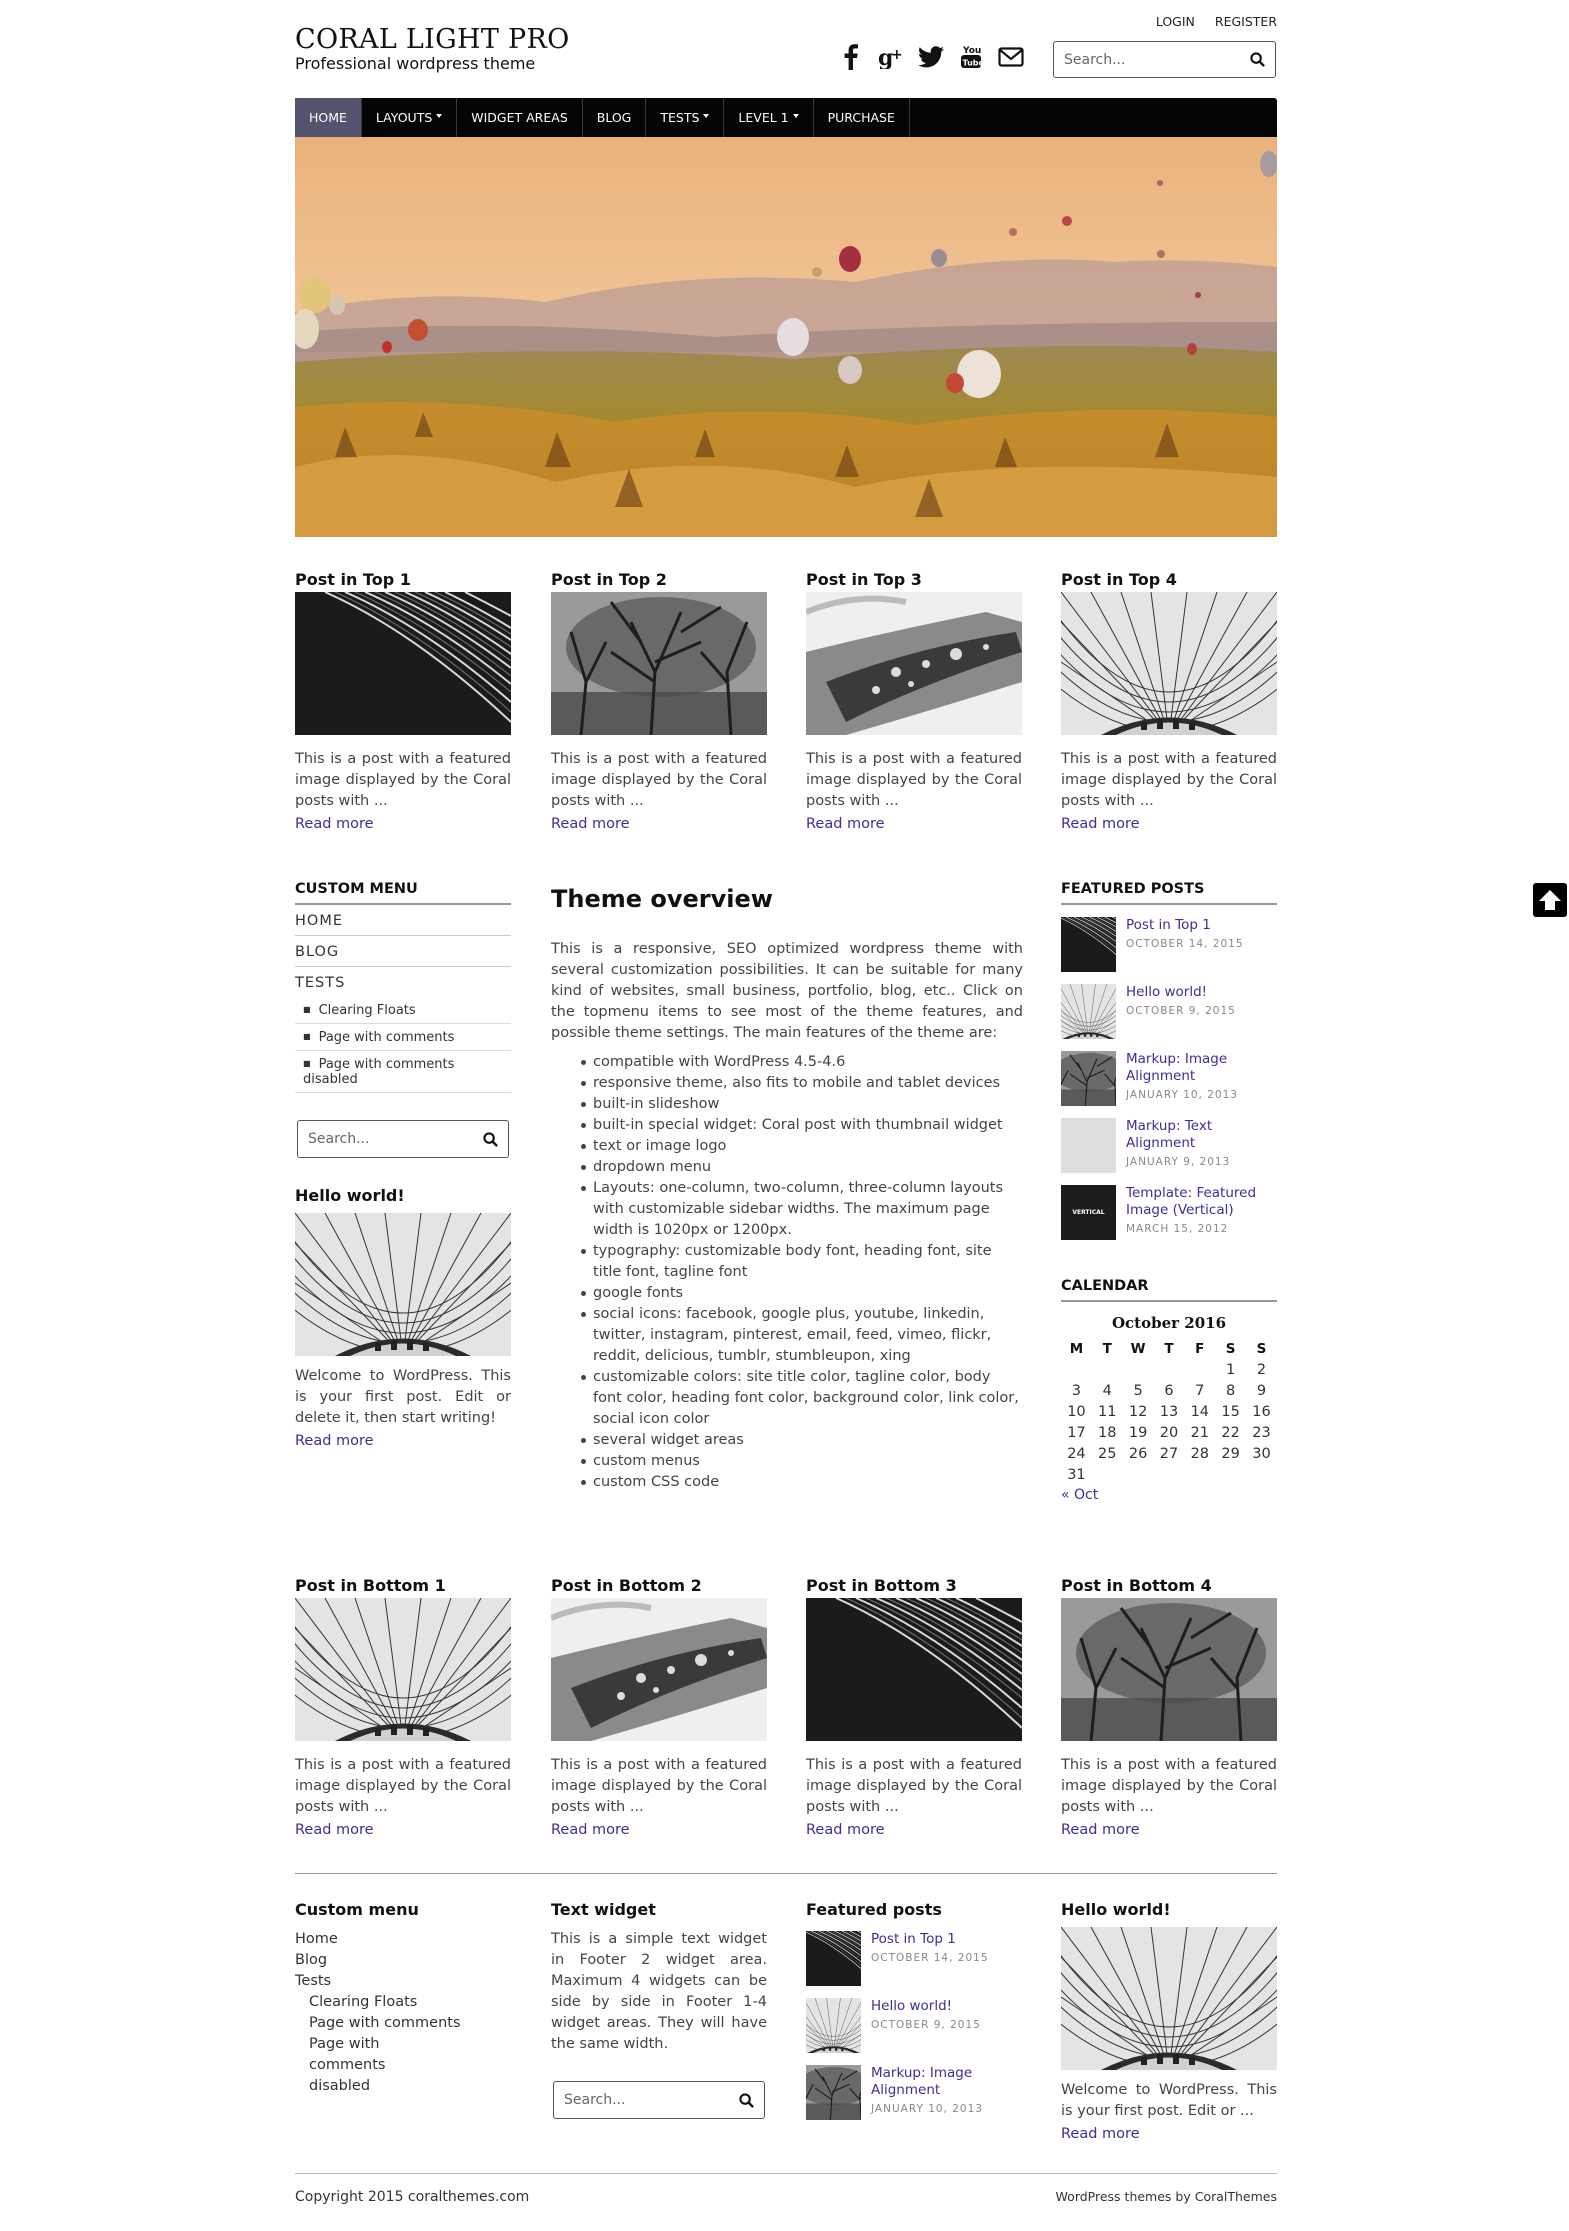  Describe the element at coordinates (1231, 1390) in the screenshot. I see `calendar-day: 8` at that location.